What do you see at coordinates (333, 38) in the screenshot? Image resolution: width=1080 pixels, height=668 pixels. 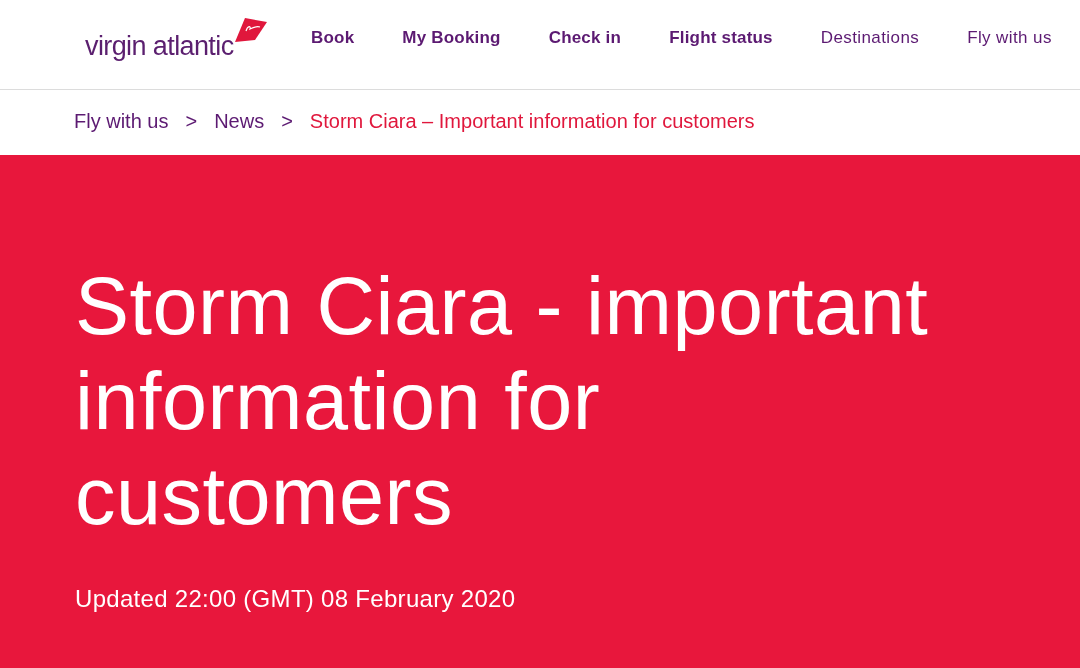 I see `nav-link: Book` at bounding box center [333, 38].